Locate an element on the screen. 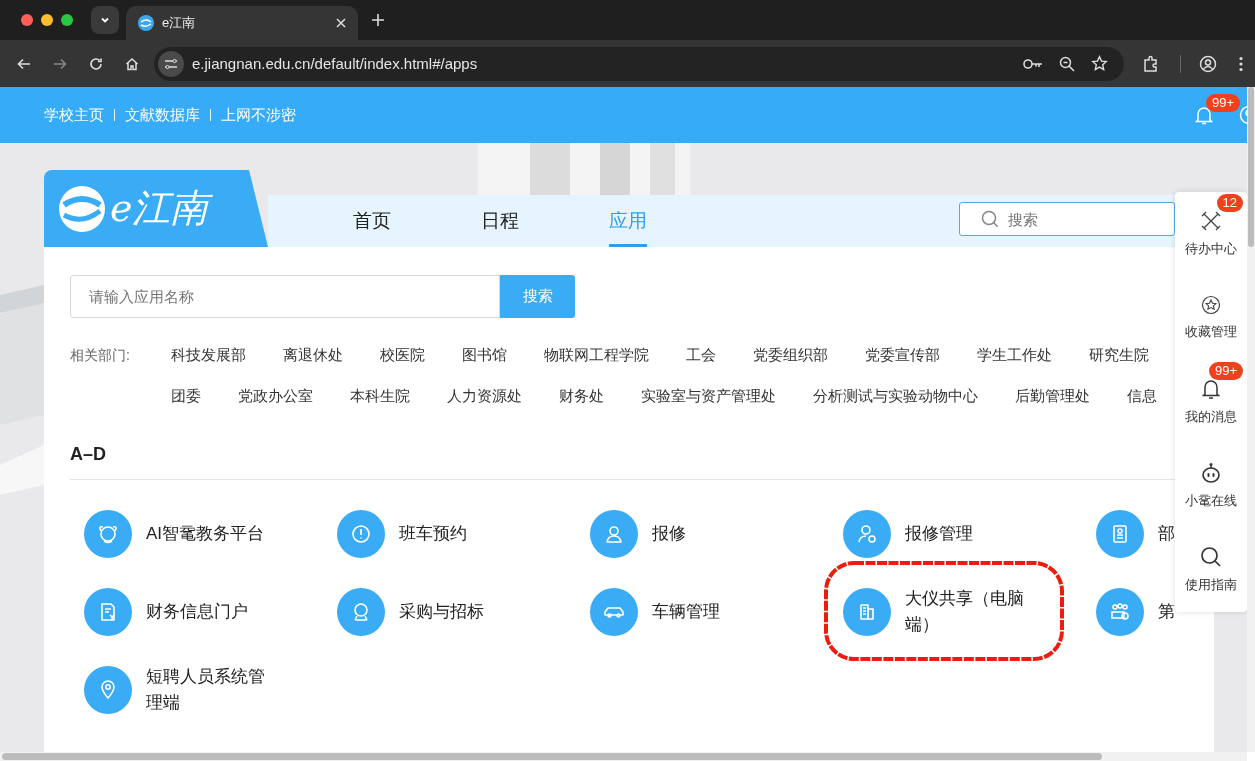 The width and height of the screenshot is (1255, 761). department-link: 学生工作处 is located at coordinates (1014, 355).